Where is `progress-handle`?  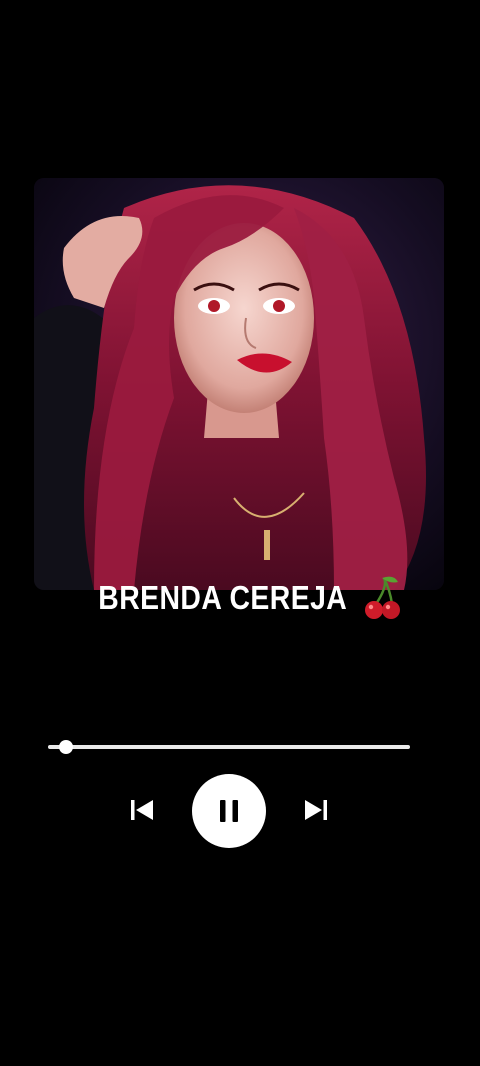
progress-handle is located at coordinates (66, 747).